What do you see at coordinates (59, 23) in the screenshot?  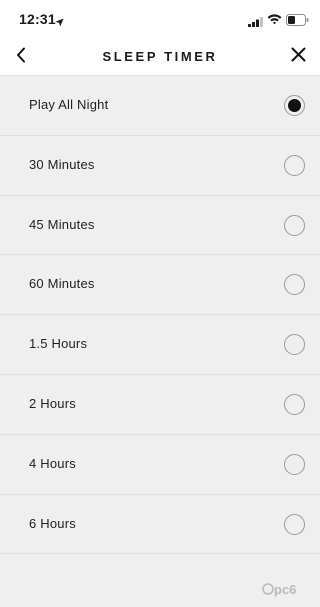 I see `location-arrow-icon` at bounding box center [59, 23].